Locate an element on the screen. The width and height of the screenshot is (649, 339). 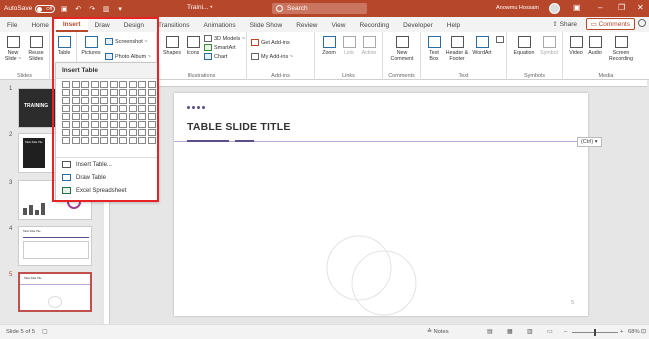
ribbon-display-icon: ▣ is located at coordinates (577, 7).